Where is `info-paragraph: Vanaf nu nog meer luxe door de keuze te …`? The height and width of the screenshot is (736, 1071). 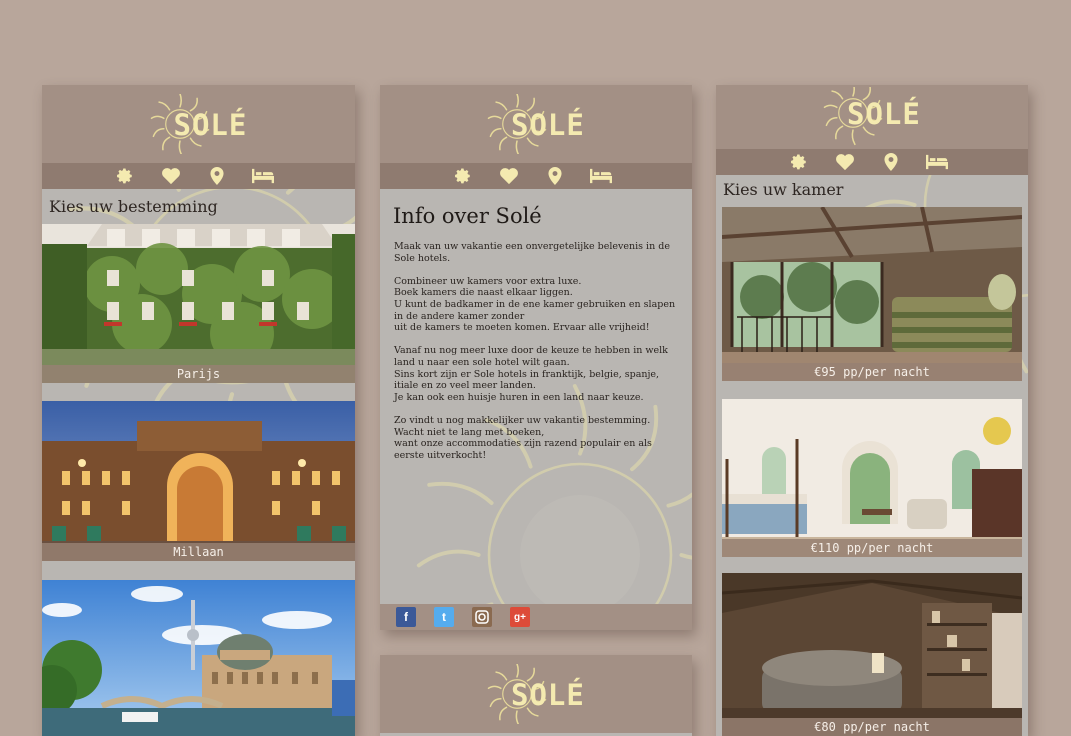
info-paragraph: Vanaf nu nog meer luxe door de keuze te … is located at coordinates (531, 374).